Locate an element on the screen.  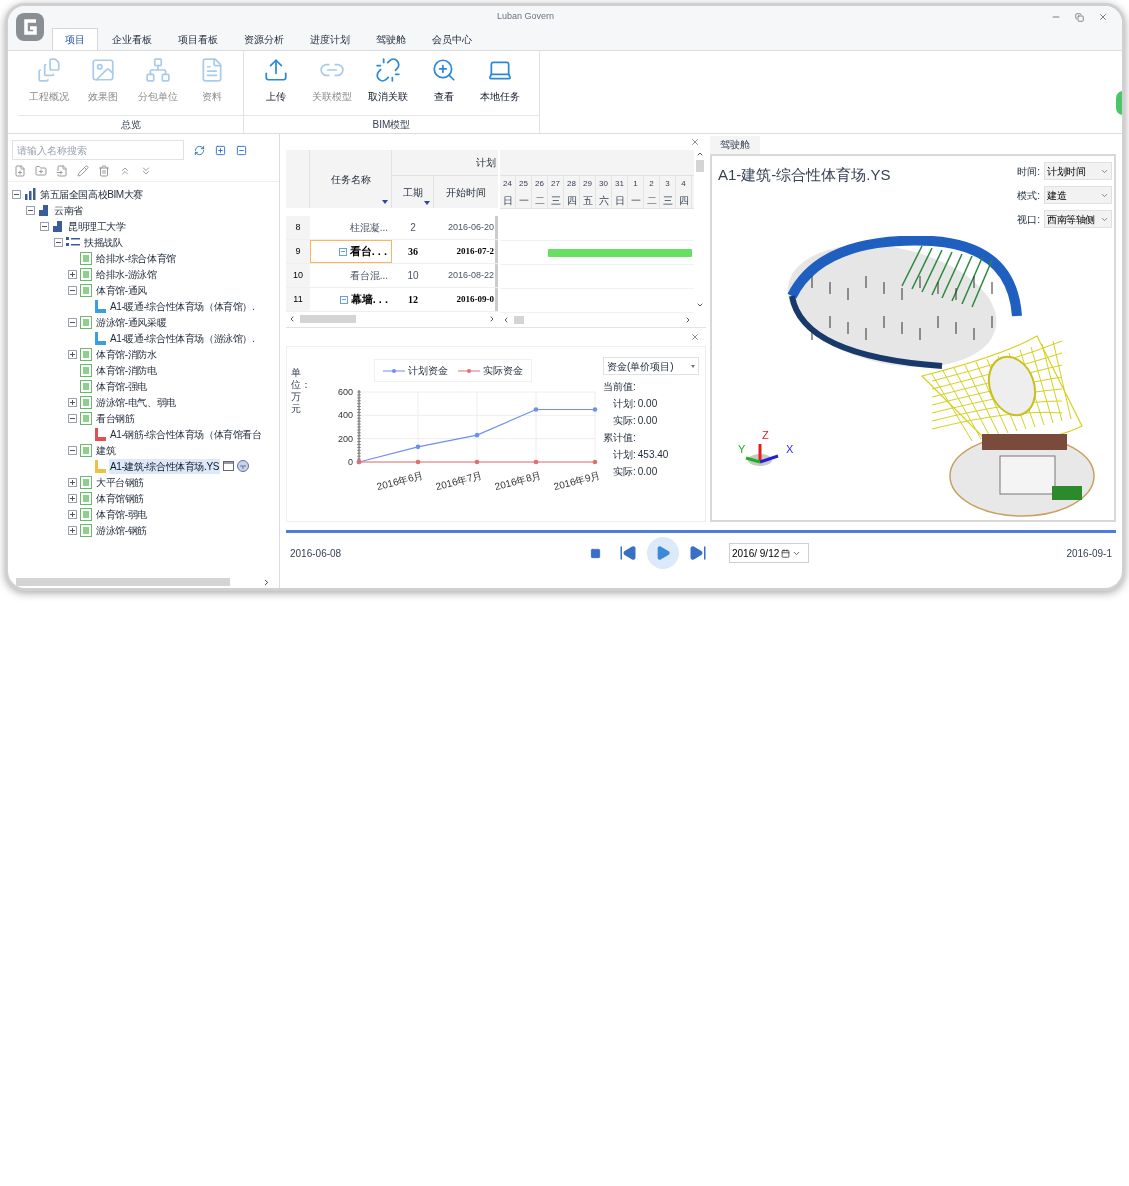
previous-icon is located at coordinates (628, 553).